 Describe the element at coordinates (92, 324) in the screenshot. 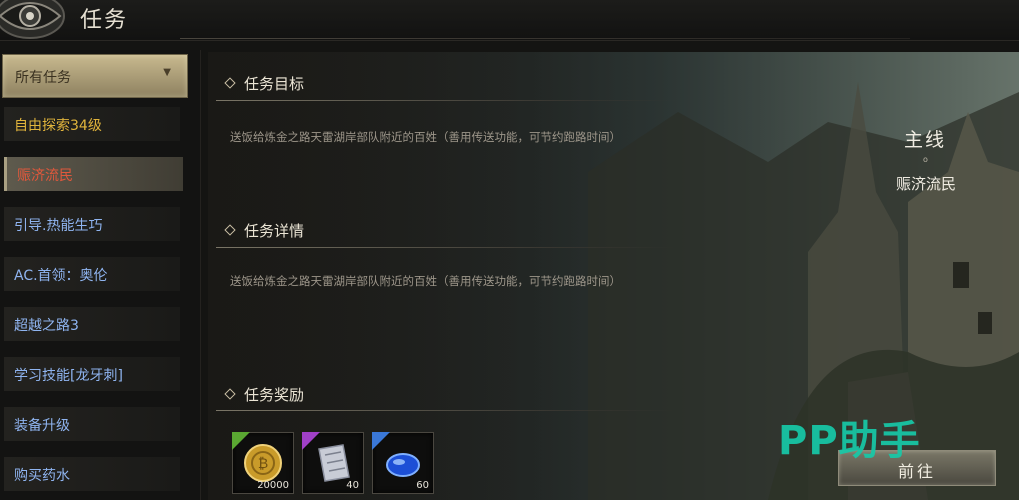

I see `quest-item: 超越之路3` at that location.